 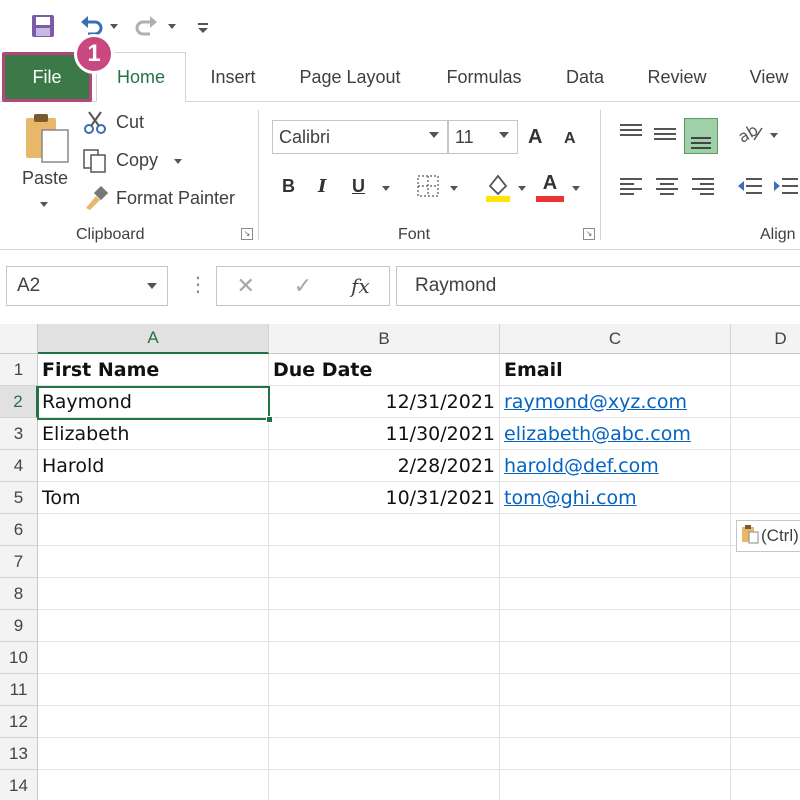 What do you see at coordinates (178, 161) in the screenshot?
I see `copy-dropdown-icon` at bounding box center [178, 161].